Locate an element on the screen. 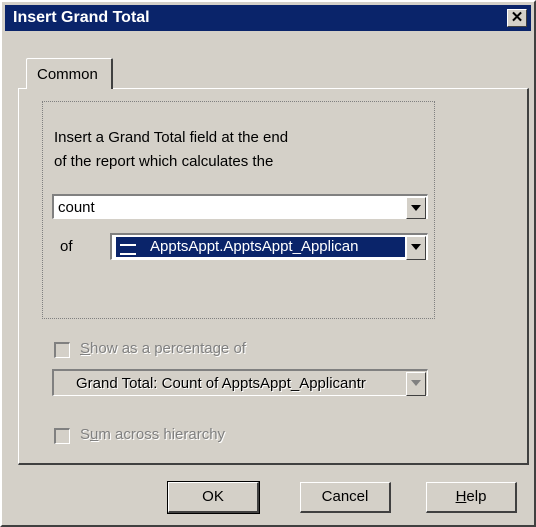  sum-hierarchy-label: Sum across hierarchy is located at coordinates (153, 434).